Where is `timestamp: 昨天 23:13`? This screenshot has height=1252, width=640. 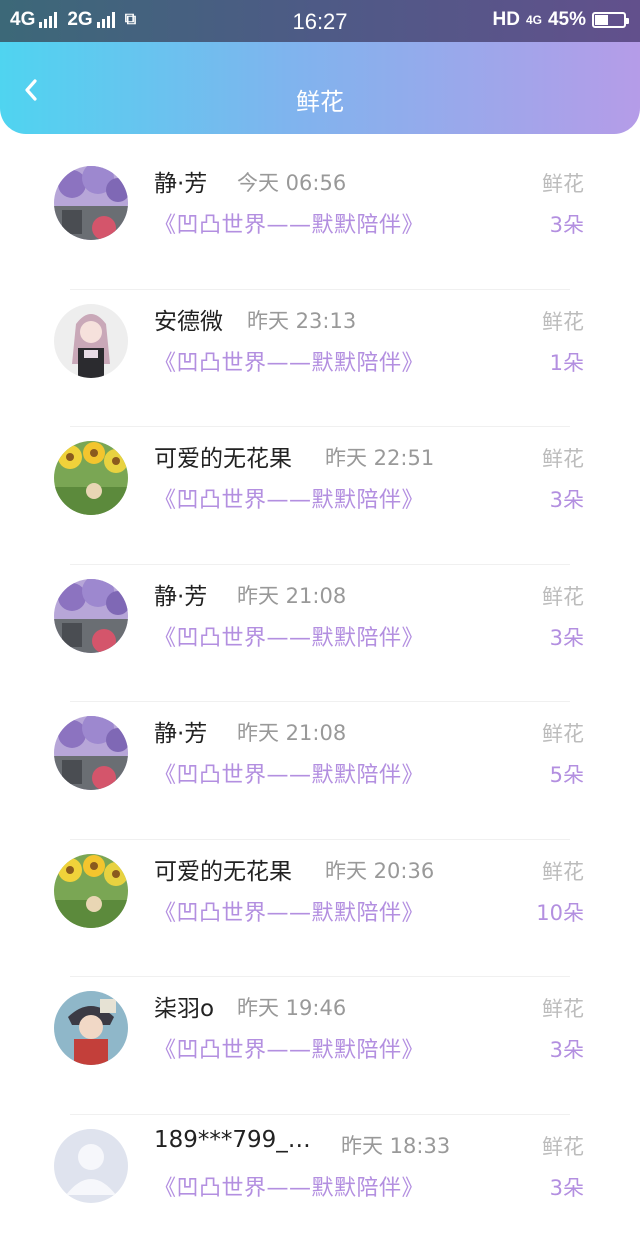 timestamp: 昨天 23:13 is located at coordinates (301, 320).